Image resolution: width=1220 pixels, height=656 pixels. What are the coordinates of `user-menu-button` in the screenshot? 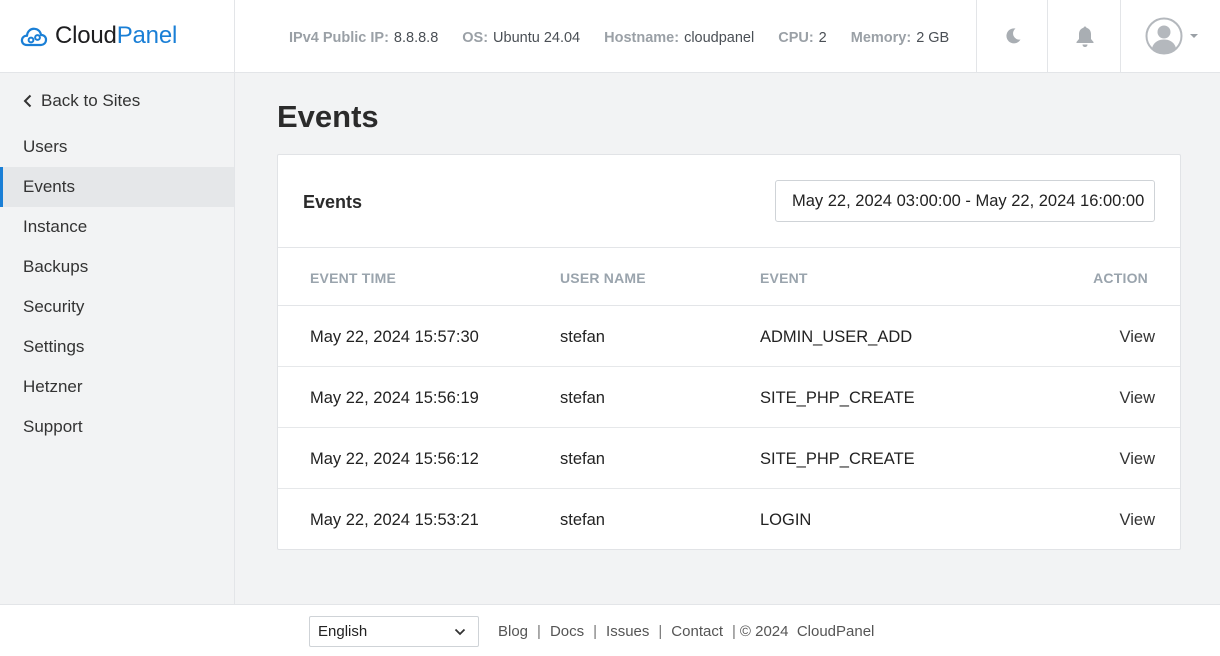 It's located at (1170, 36).